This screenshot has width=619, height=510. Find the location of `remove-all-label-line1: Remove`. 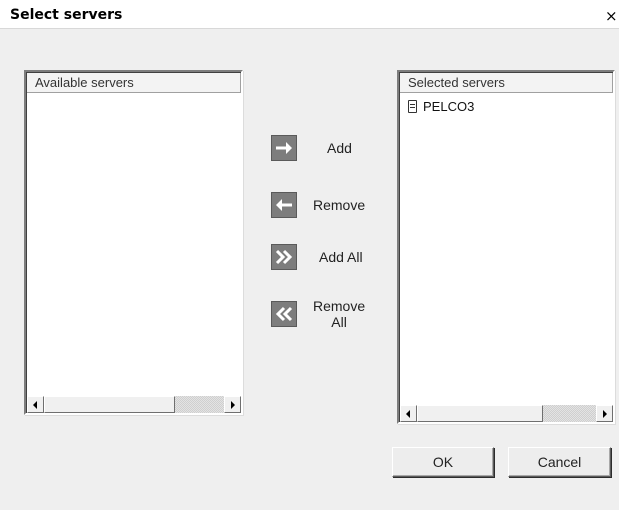

remove-all-label-line1: Remove is located at coordinates (339, 306).